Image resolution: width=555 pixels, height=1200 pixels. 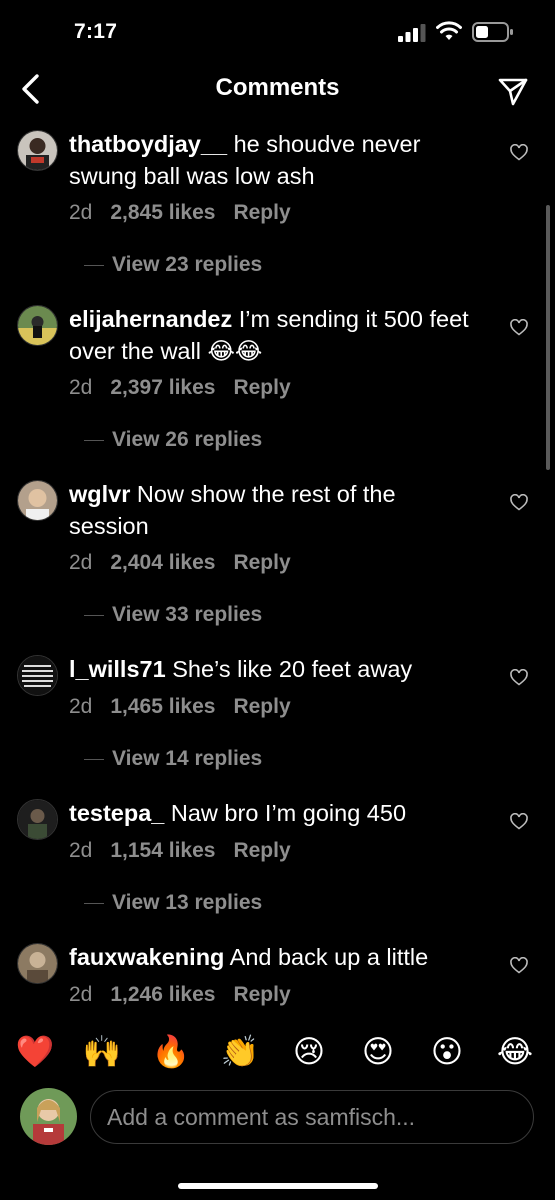 What do you see at coordinates (171, 1052) in the screenshot?
I see `fire-emoji-button: 🔥` at bounding box center [171, 1052].